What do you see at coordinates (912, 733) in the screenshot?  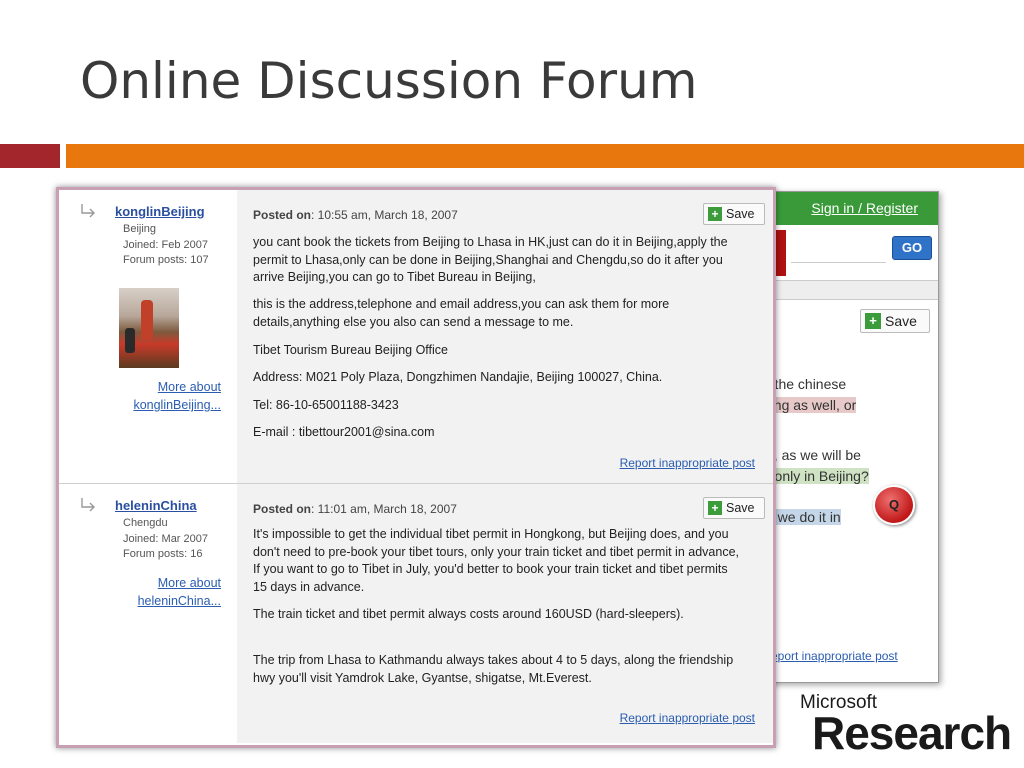 I see `logo-research-text: Research` at bounding box center [912, 733].